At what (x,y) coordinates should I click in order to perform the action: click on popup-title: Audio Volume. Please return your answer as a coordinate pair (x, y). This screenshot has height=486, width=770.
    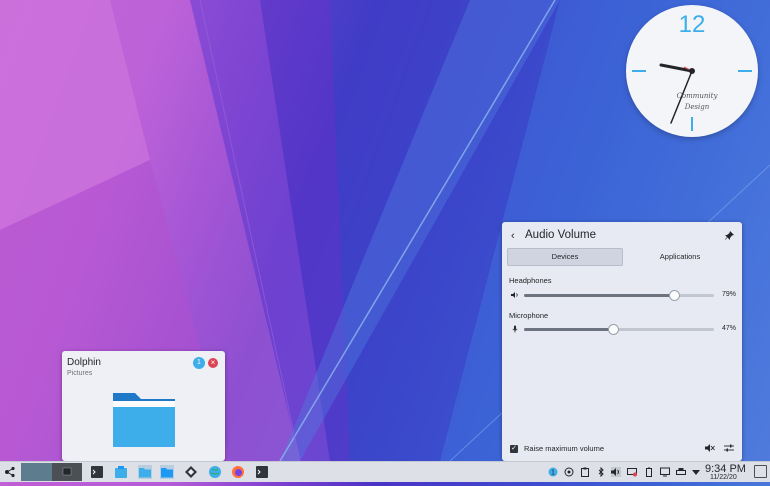
    Looking at the image, I should click on (560, 235).